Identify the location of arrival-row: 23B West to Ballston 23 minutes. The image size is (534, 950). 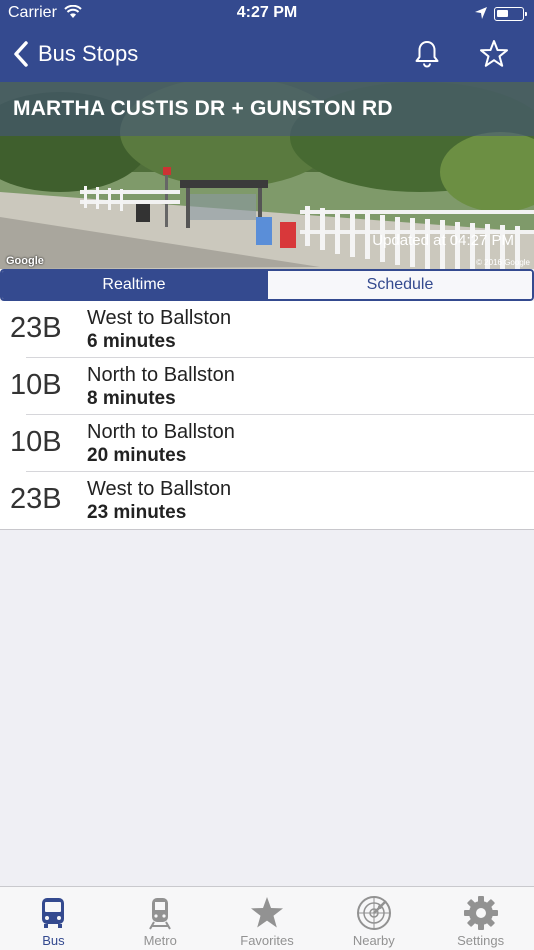
(267, 500).